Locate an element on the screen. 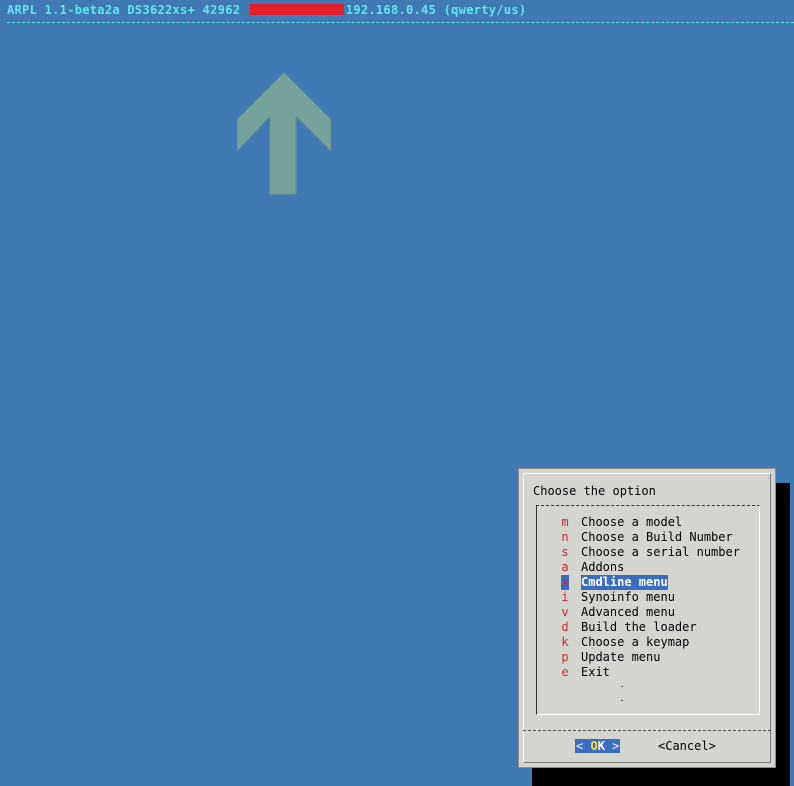 This screenshot has height=786, width=794. menu-label: Choose a serial number is located at coordinates (660, 552).